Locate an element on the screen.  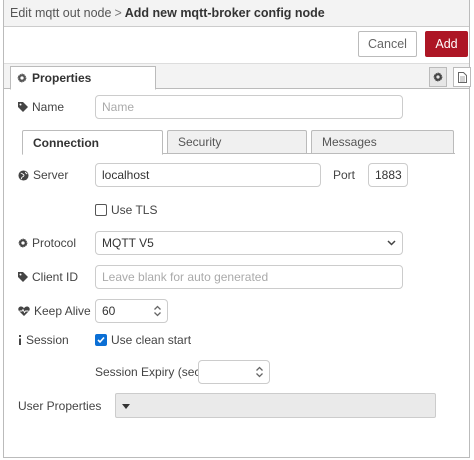
use-tls-checkbox is located at coordinates (101, 210).